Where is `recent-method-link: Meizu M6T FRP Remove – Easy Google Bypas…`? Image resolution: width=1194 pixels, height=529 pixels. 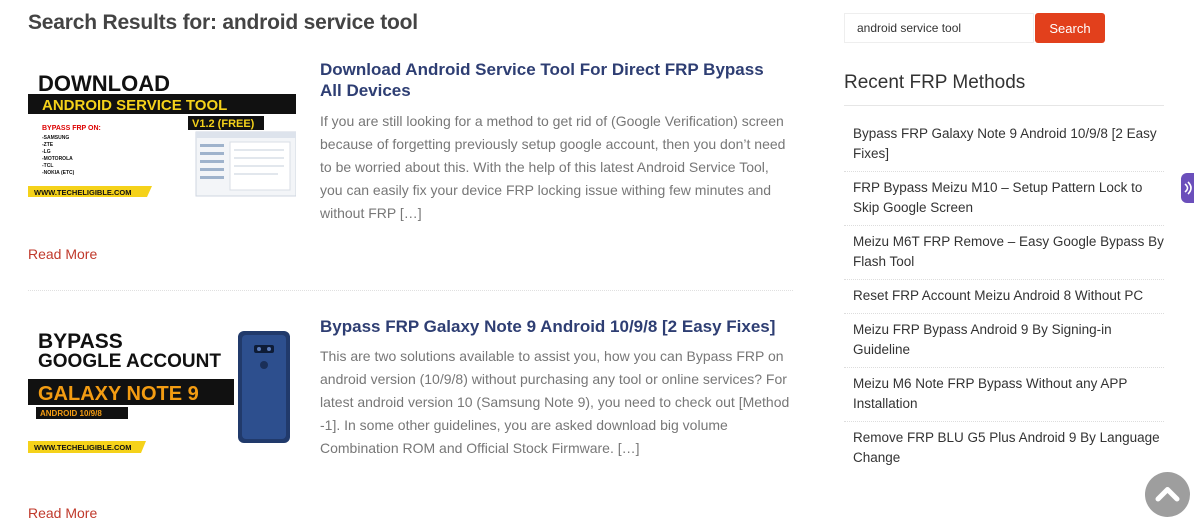 recent-method-link: Meizu M6T FRP Remove – Easy Google Bypas… is located at coordinates (1004, 253).